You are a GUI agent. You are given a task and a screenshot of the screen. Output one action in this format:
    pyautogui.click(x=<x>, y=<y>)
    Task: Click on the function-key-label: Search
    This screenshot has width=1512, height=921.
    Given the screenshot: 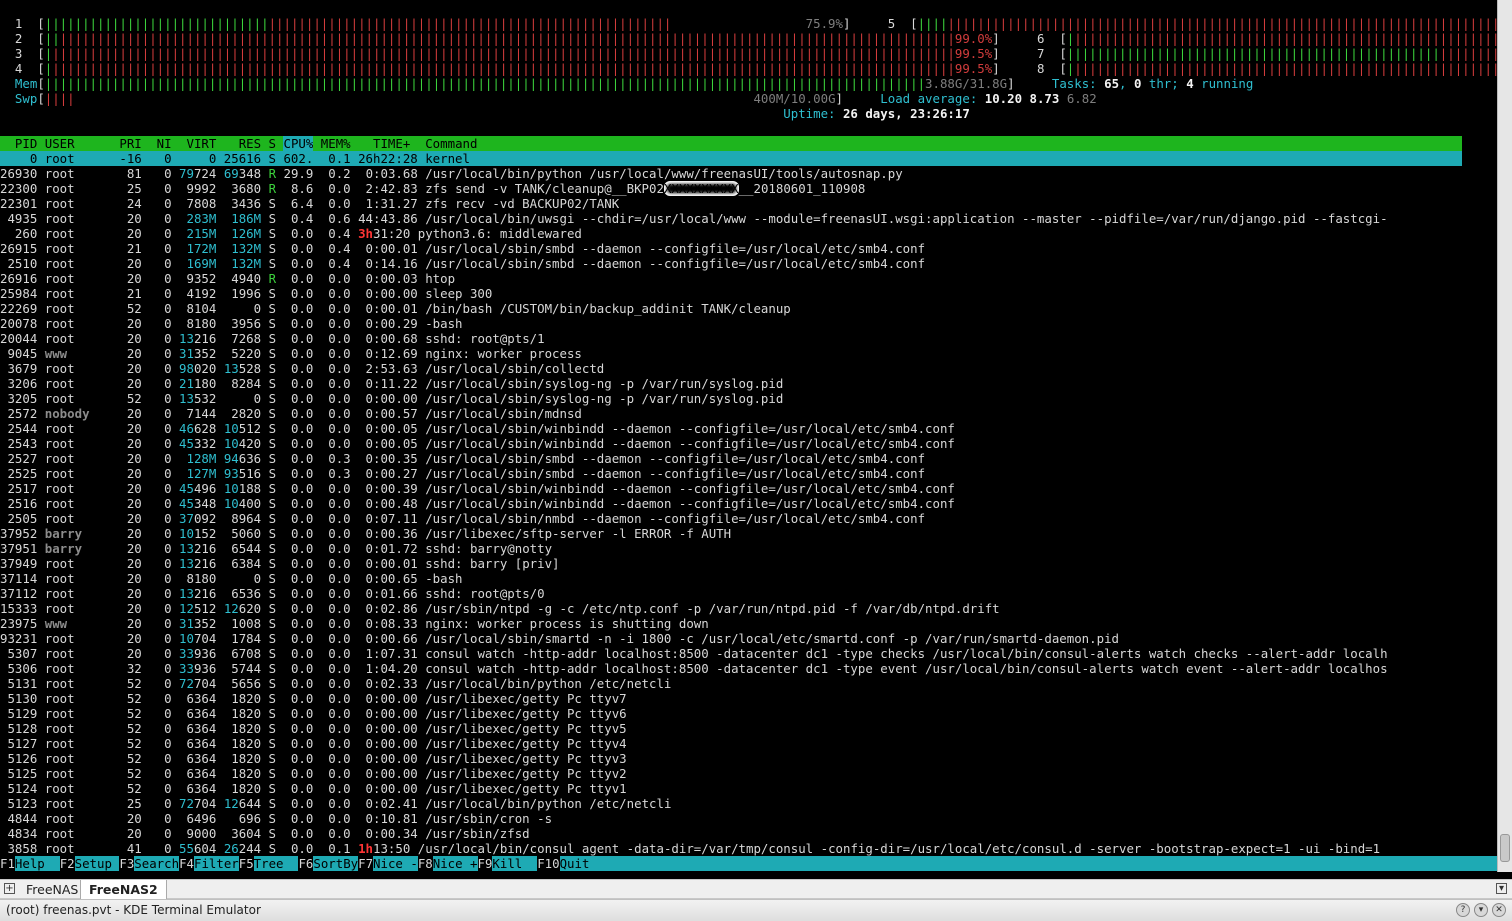 What is the action you would take?
    pyautogui.click(x=157, y=863)
    